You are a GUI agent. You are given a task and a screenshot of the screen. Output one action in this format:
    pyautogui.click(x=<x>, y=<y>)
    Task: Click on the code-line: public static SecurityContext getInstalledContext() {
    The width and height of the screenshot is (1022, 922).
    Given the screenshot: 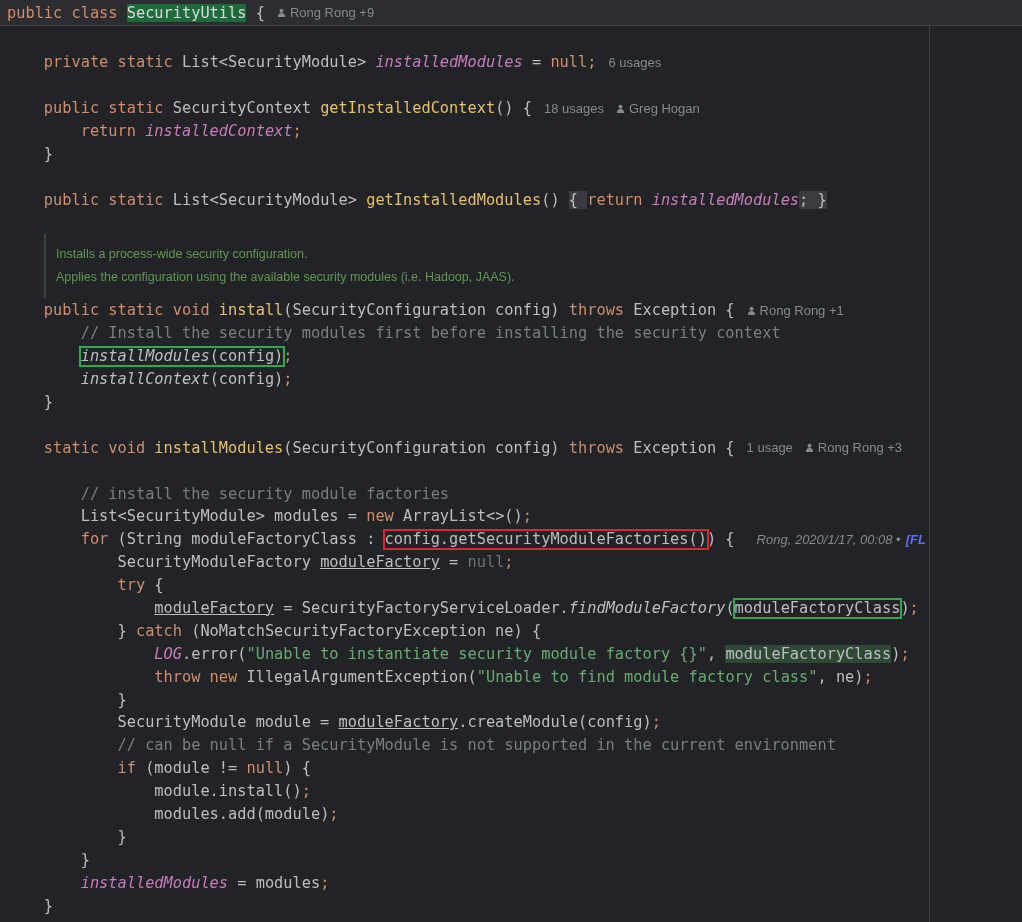 What is the action you would take?
    pyautogui.click(x=287, y=108)
    